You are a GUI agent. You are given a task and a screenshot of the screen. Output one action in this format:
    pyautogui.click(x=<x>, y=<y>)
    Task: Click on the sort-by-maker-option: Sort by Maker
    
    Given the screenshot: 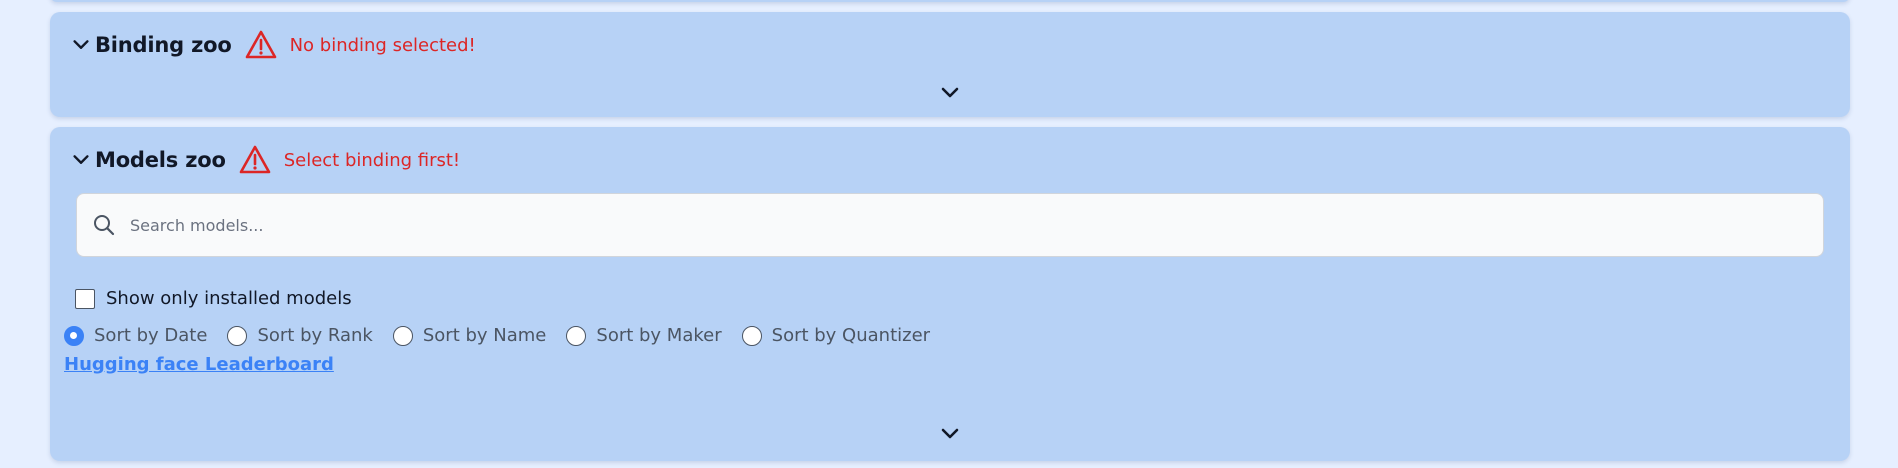 What is the action you would take?
    pyautogui.click(x=644, y=335)
    